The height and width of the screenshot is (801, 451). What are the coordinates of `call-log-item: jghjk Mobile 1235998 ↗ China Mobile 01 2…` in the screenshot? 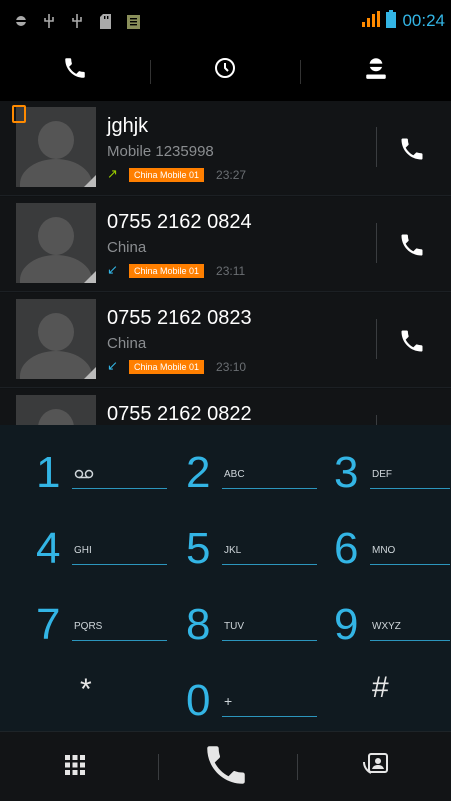 It's located at (225, 148).